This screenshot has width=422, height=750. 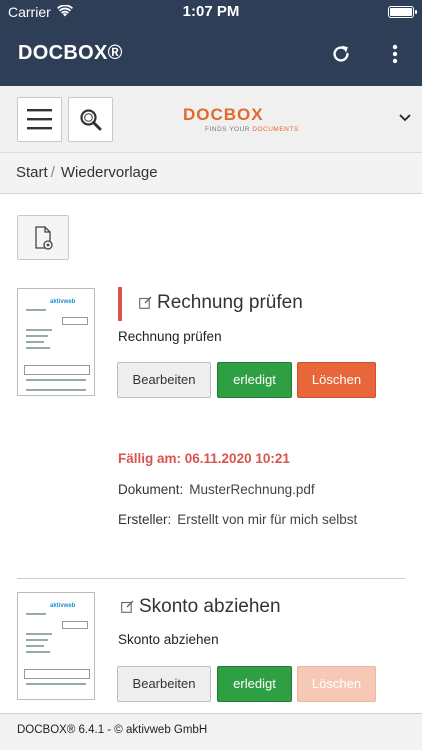 I want to click on search-button, so click(x=90, y=119).